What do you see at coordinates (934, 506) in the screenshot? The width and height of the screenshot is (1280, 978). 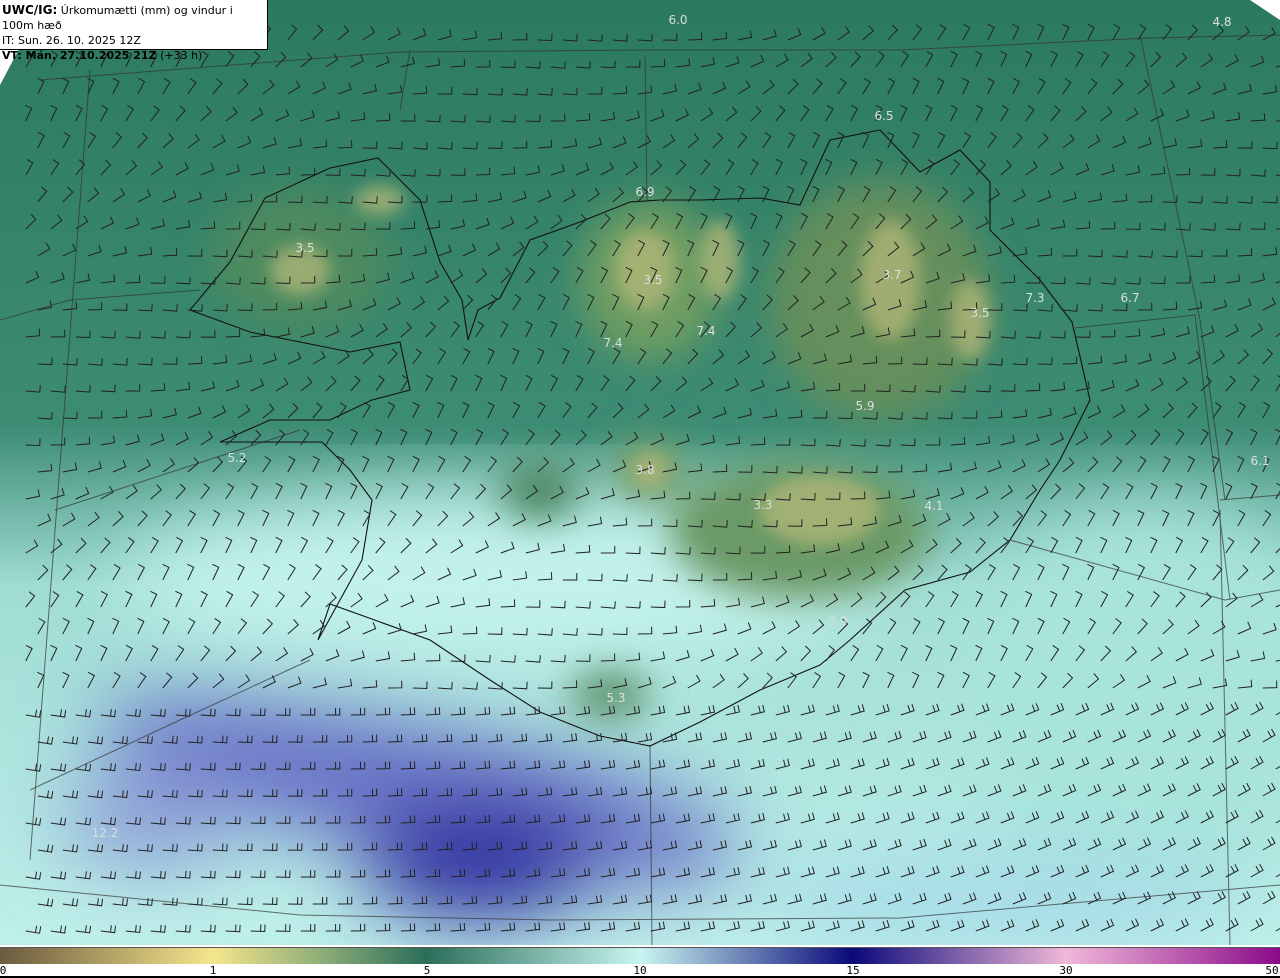 I see `value-label: 4.1` at bounding box center [934, 506].